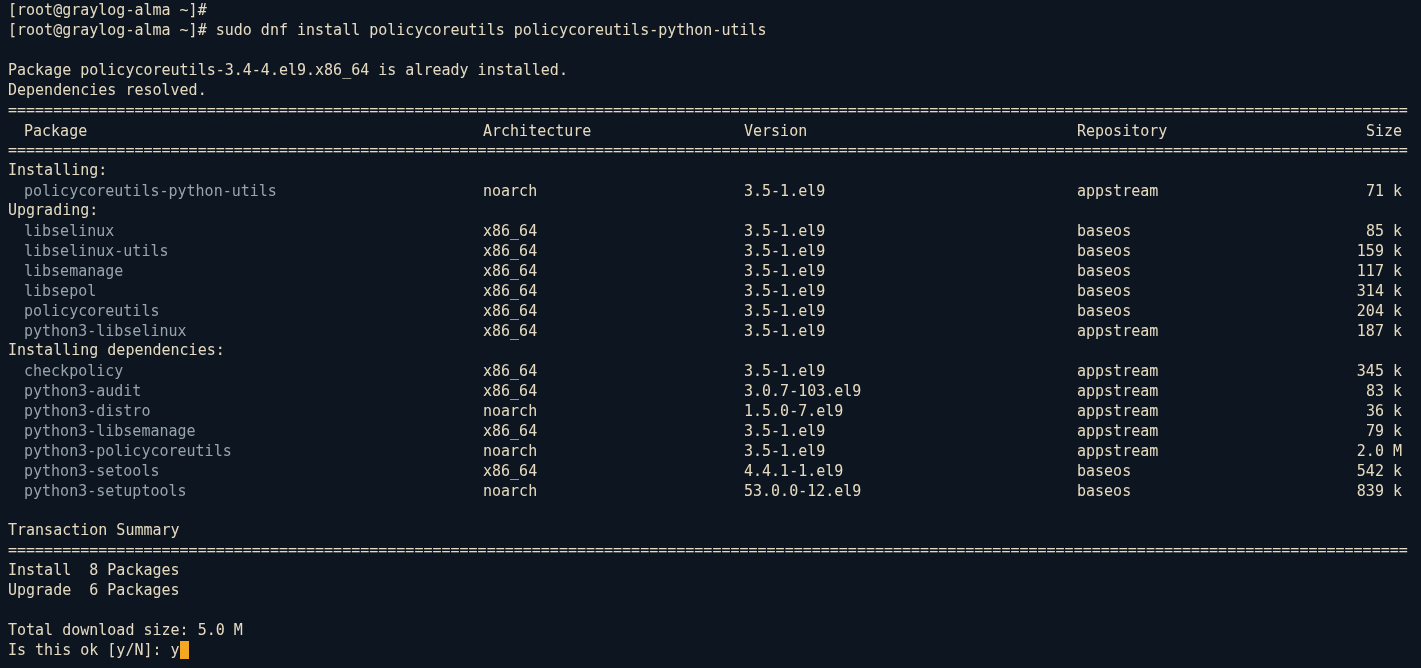  What do you see at coordinates (1379, 451) in the screenshot?
I see `table-cell-text: 2.0 M` at bounding box center [1379, 451].